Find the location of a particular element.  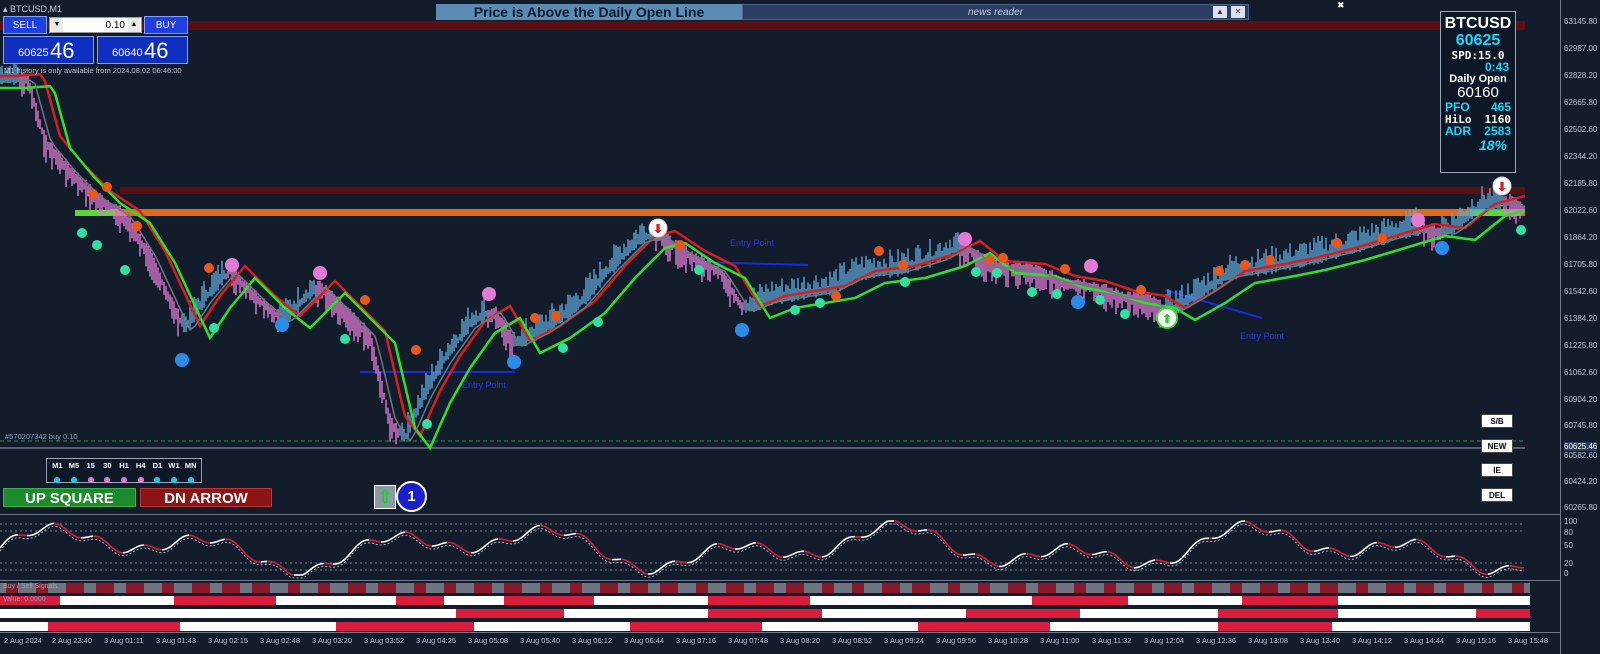

ask-price-button: 60640 46 is located at coordinates (142, 50).